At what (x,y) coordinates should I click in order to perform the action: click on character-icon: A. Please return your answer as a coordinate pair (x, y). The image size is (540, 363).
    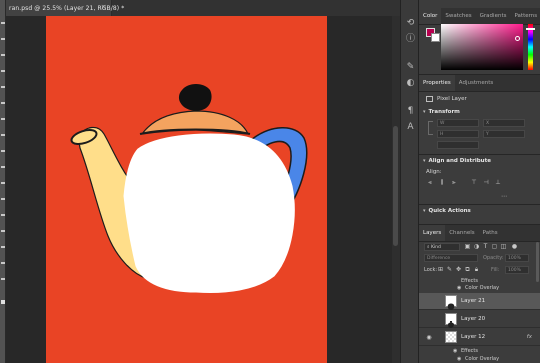
    Looking at the image, I should click on (410, 127).